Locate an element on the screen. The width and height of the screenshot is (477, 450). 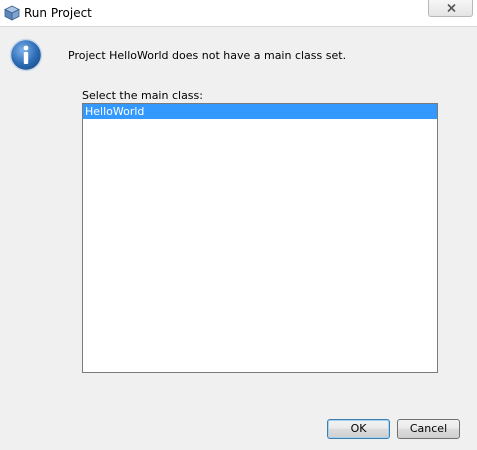
info-icon is located at coordinates (26, 55).